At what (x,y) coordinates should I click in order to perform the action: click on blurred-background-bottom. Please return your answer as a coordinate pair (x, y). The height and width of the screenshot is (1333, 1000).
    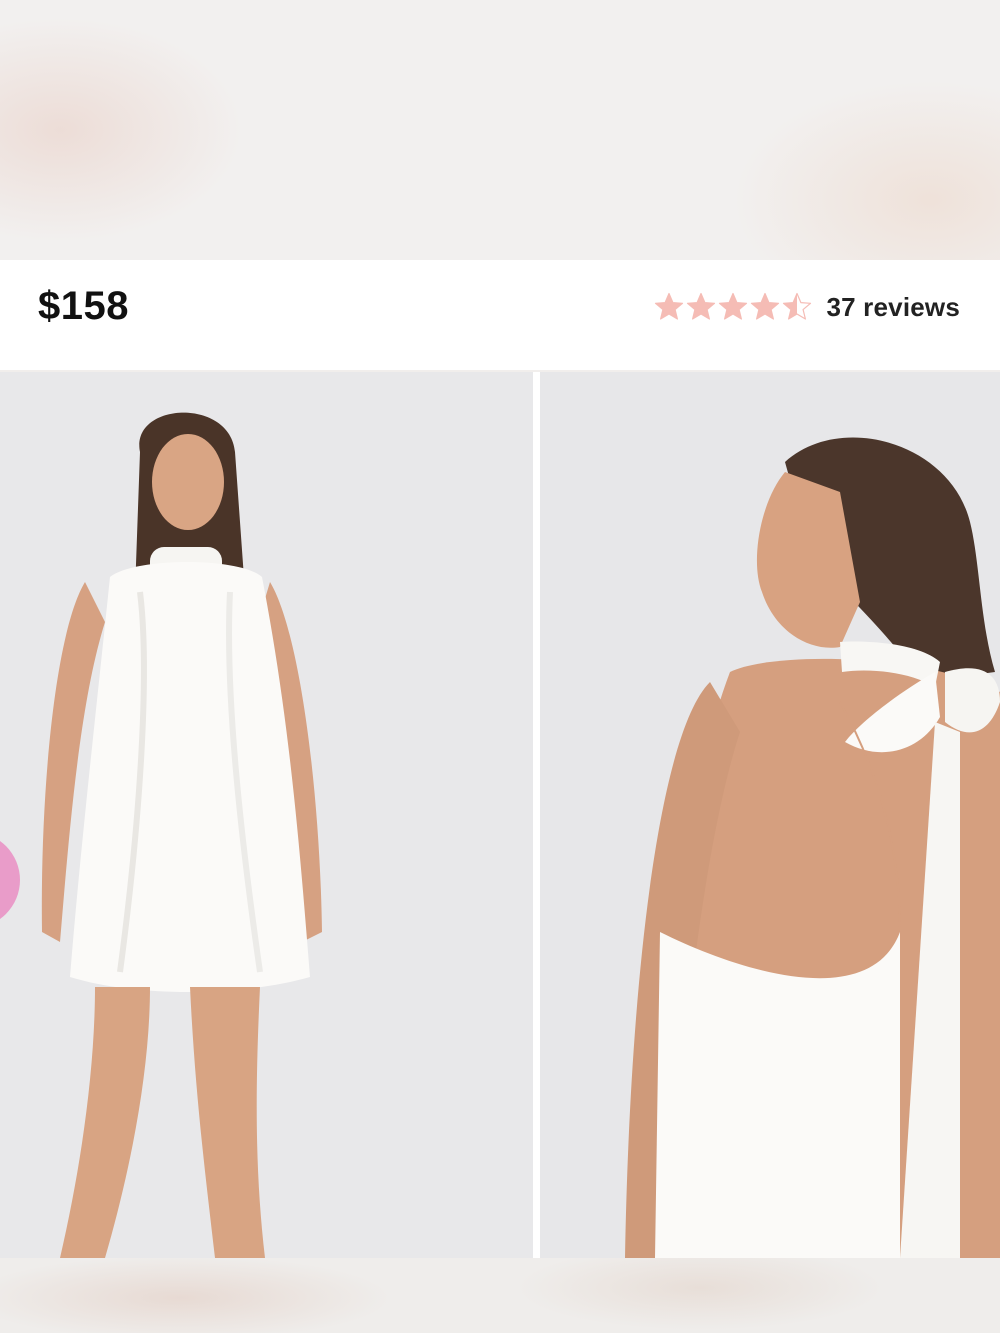
    Looking at the image, I should click on (500, 1295).